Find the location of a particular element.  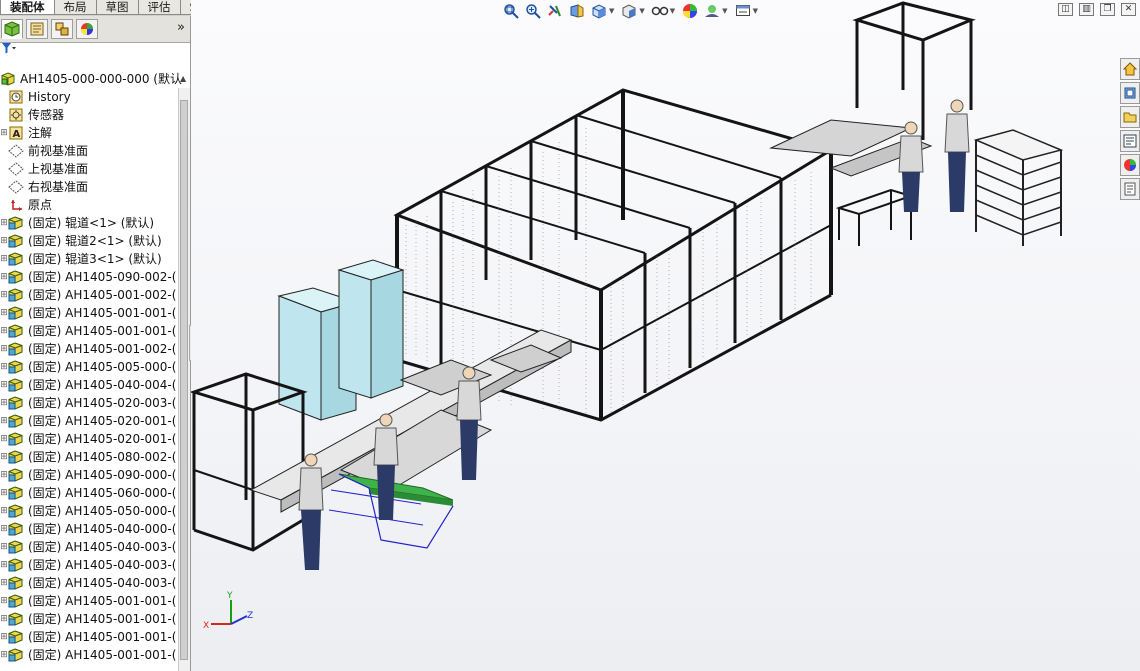

tree-item: ⊞ (固定) 辊道2<1> (默认) is located at coordinates (89, 241).